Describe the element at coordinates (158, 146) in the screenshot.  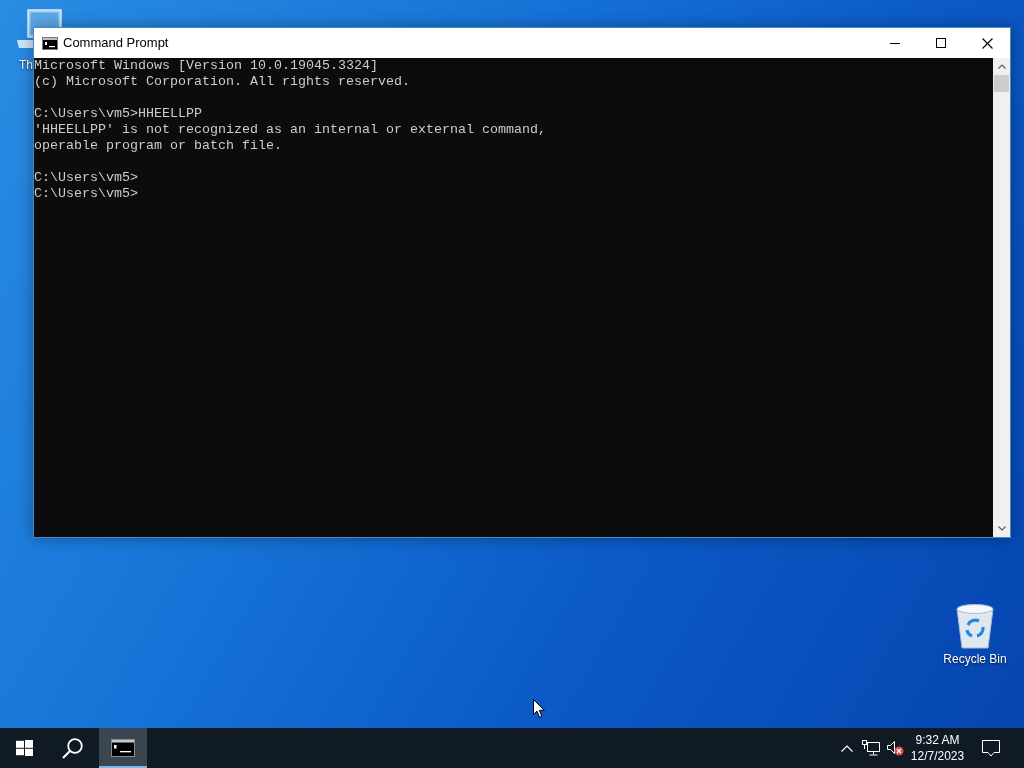
I see `console-line: operable program or batch file.` at that location.